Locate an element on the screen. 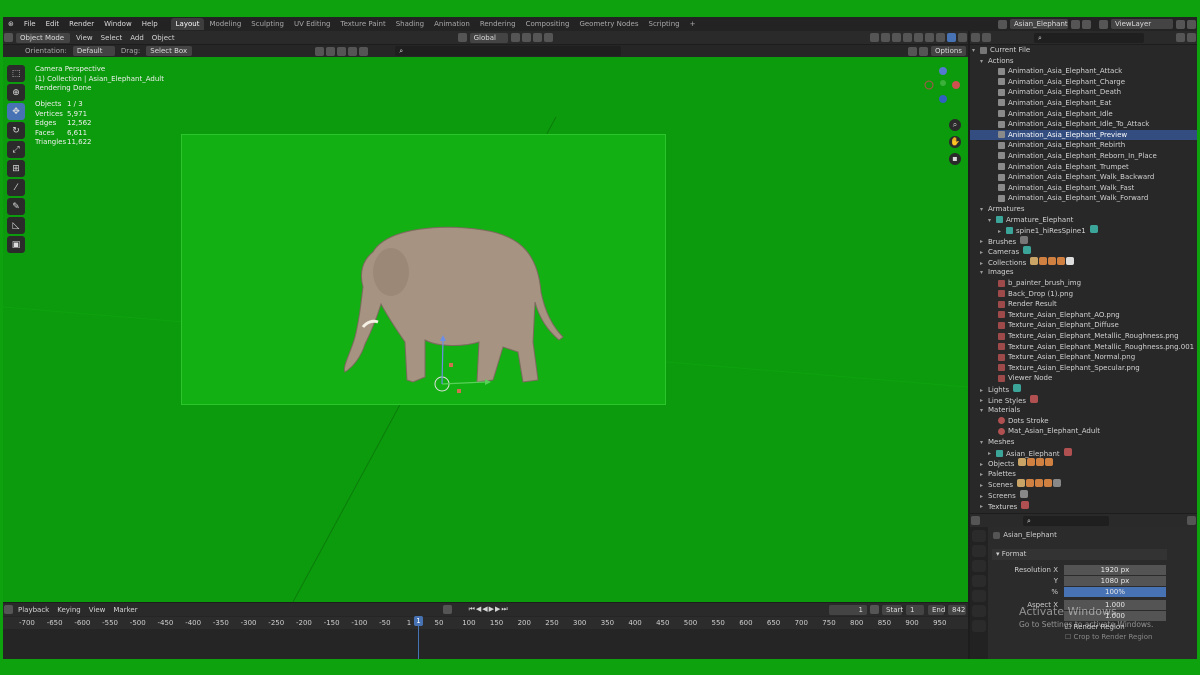 This screenshot has height=675, width=1200. tree-action-item: Animation_Asia_Elephant_Trumpet is located at coordinates (1083, 167).